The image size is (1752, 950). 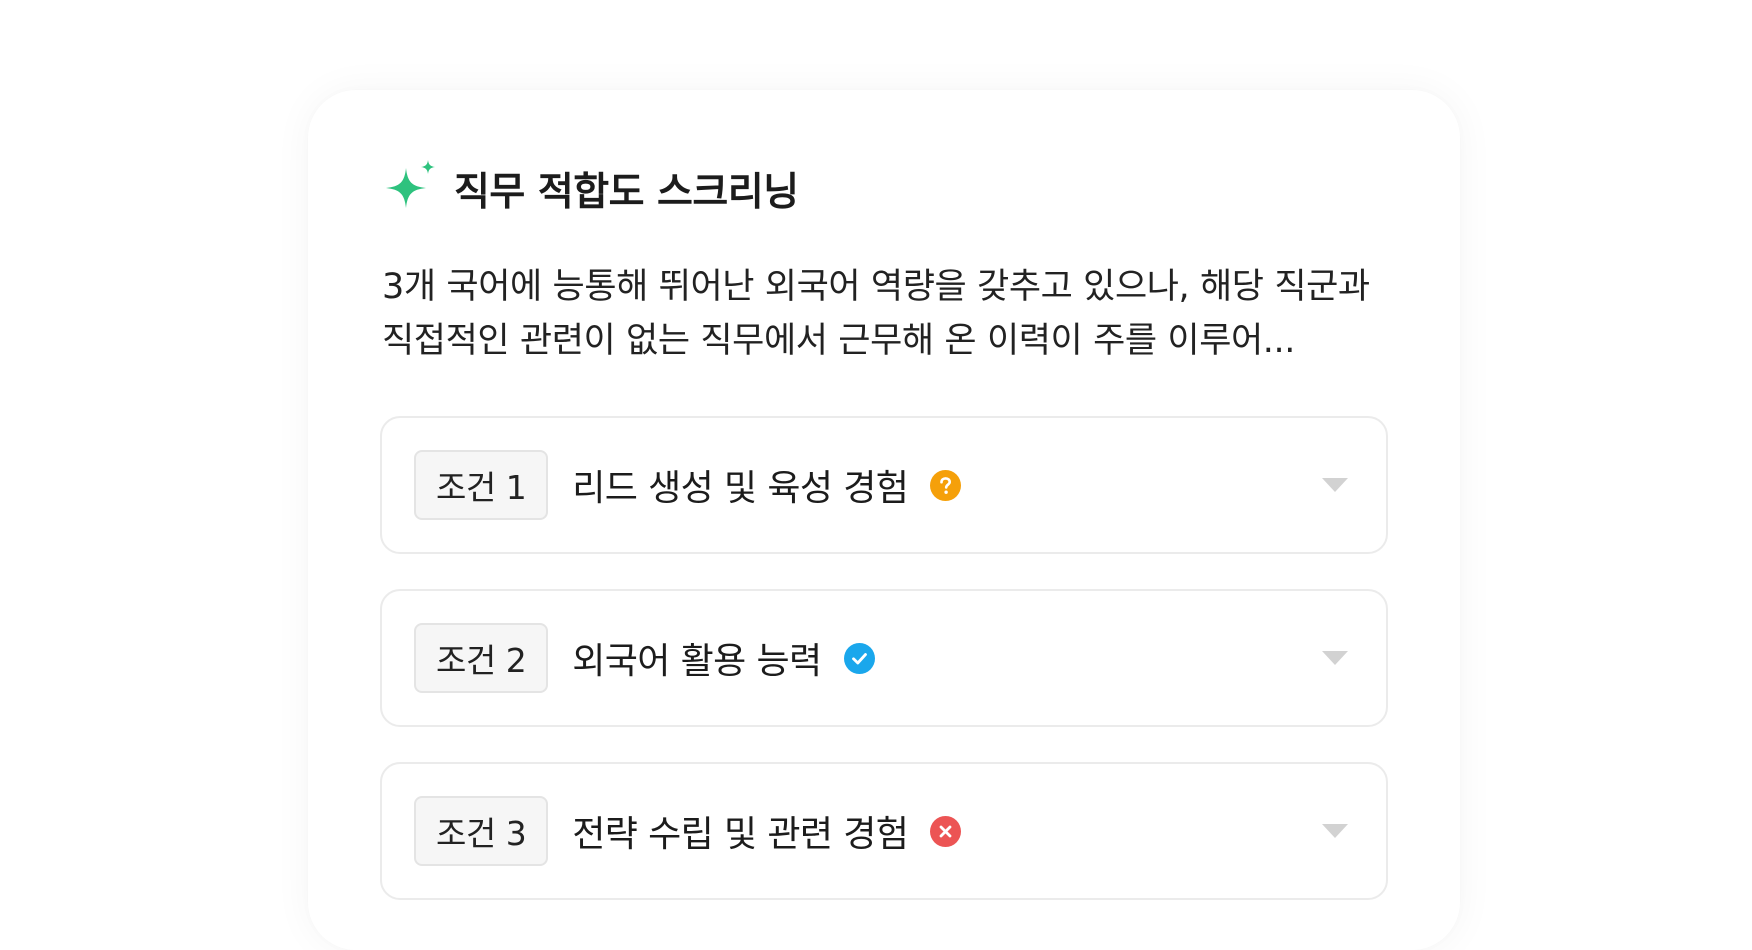 I want to click on criterion-item-3: 조건 3 전략 수립 및 관련 경험, so click(x=884, y=831).